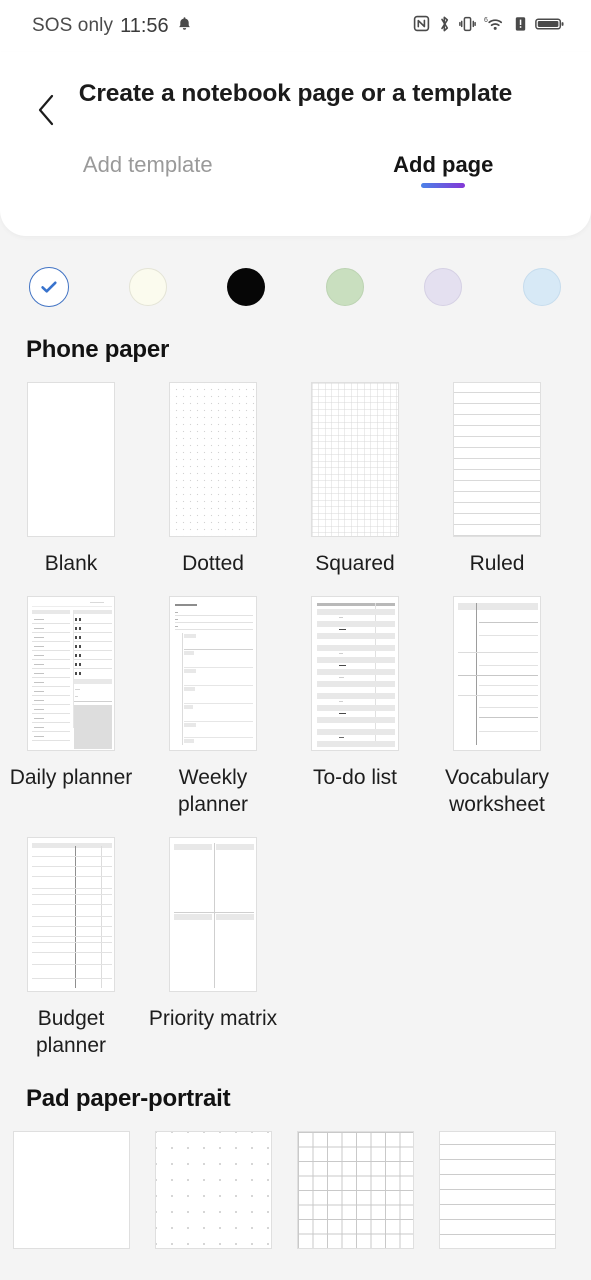 The image size is (591, 1280). I want to click on pad-template-thumbnail-ruled, so click(497, 1190).